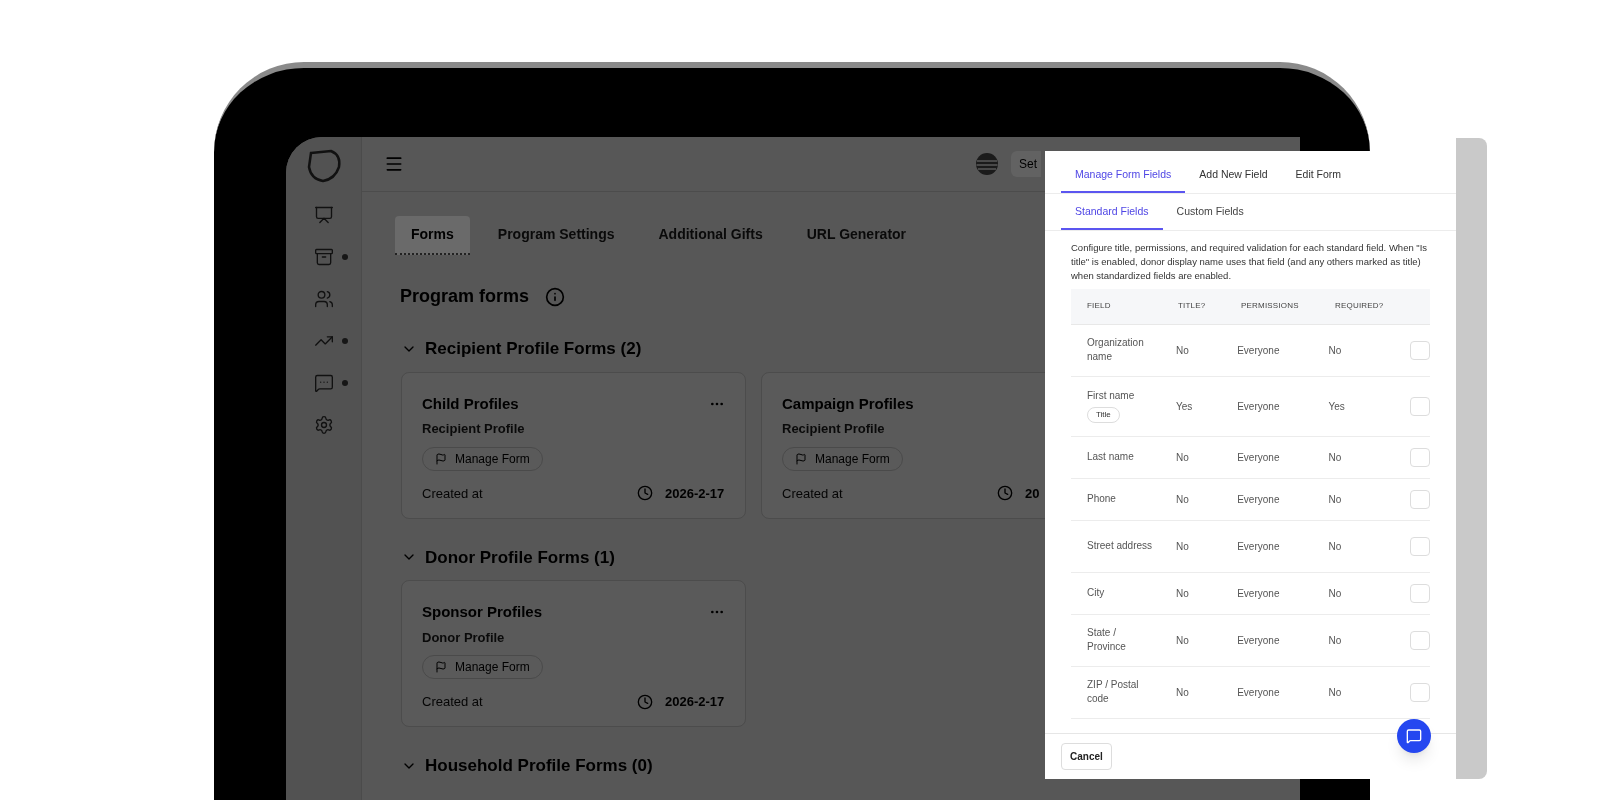 This screenshot has width=1600, height=800. I want to click on page-tab: URL Generator, so click(856, 235).